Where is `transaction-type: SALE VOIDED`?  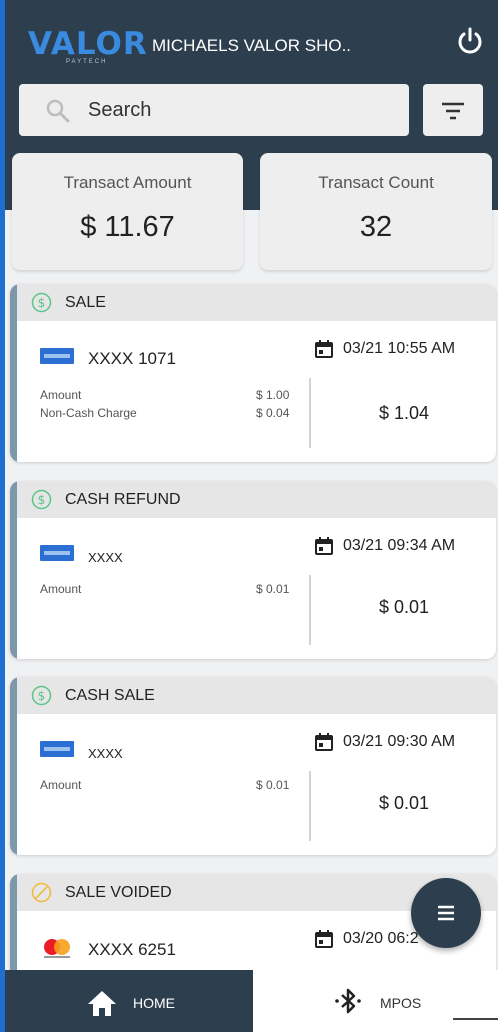 transaction-type: SALE VOIDED is located at coordinates (118, 892).